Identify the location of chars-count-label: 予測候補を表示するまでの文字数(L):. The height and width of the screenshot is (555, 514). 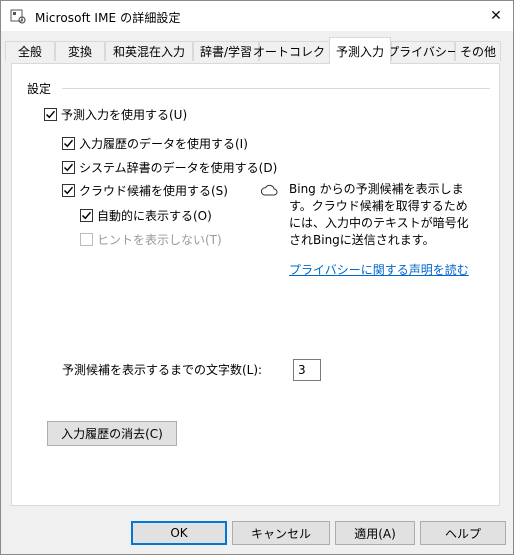
(162, 370).